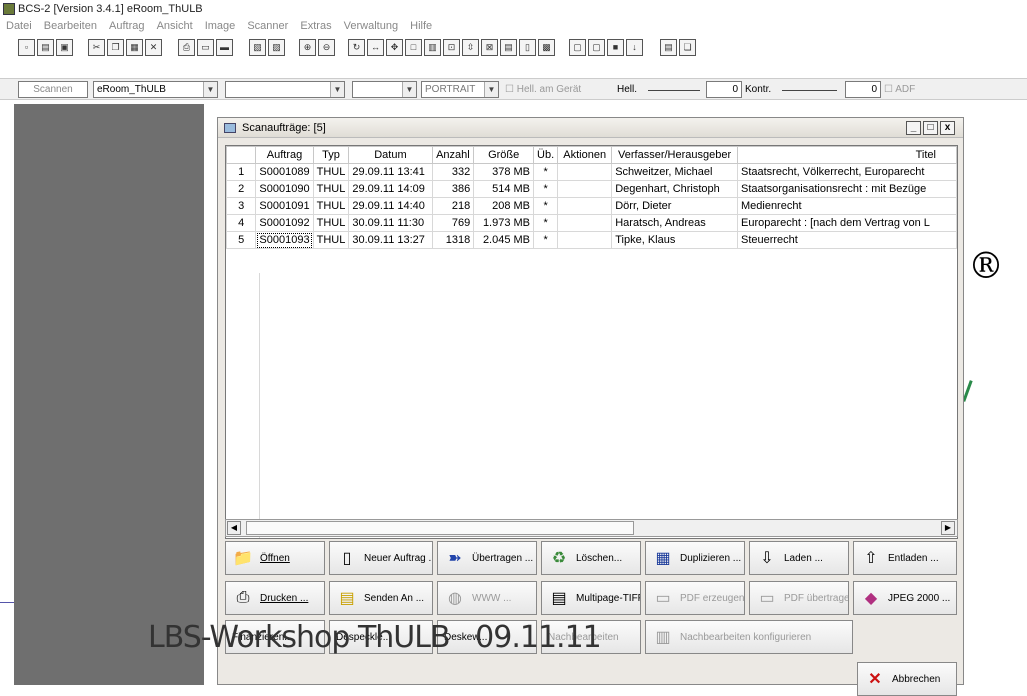 Image resolution: width=1027 pixels, height=696 pixels. I want to click on menu-bearbeiten: Bearbeiten, so click(70, 26).